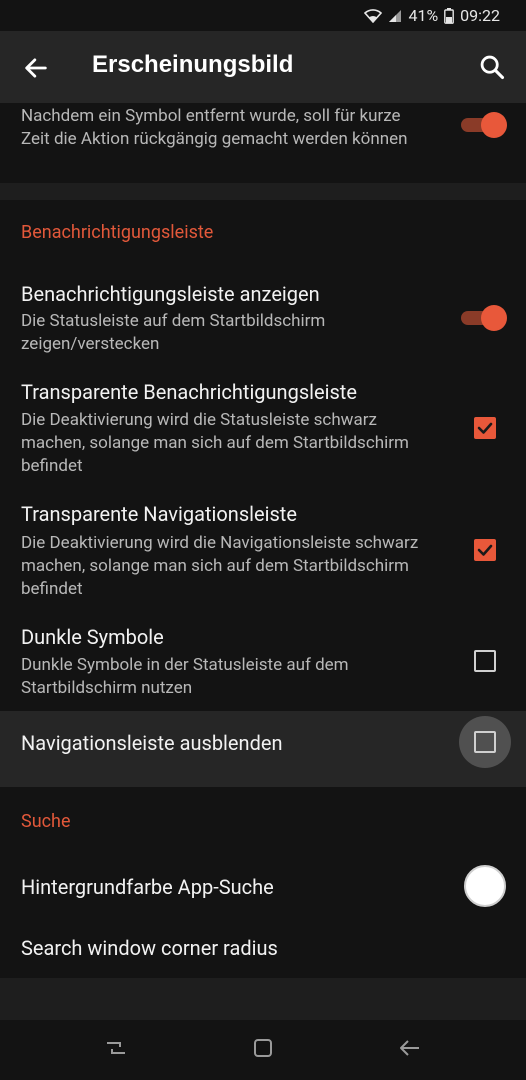  I want to click on battery-percent: 41%, so click(423, 15).